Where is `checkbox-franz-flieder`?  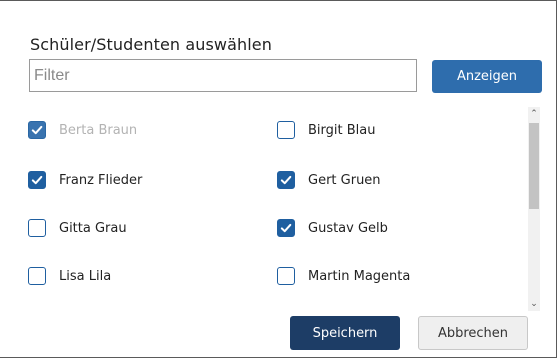 checkbox-franz-flieder is located at coordinates (37, 180).